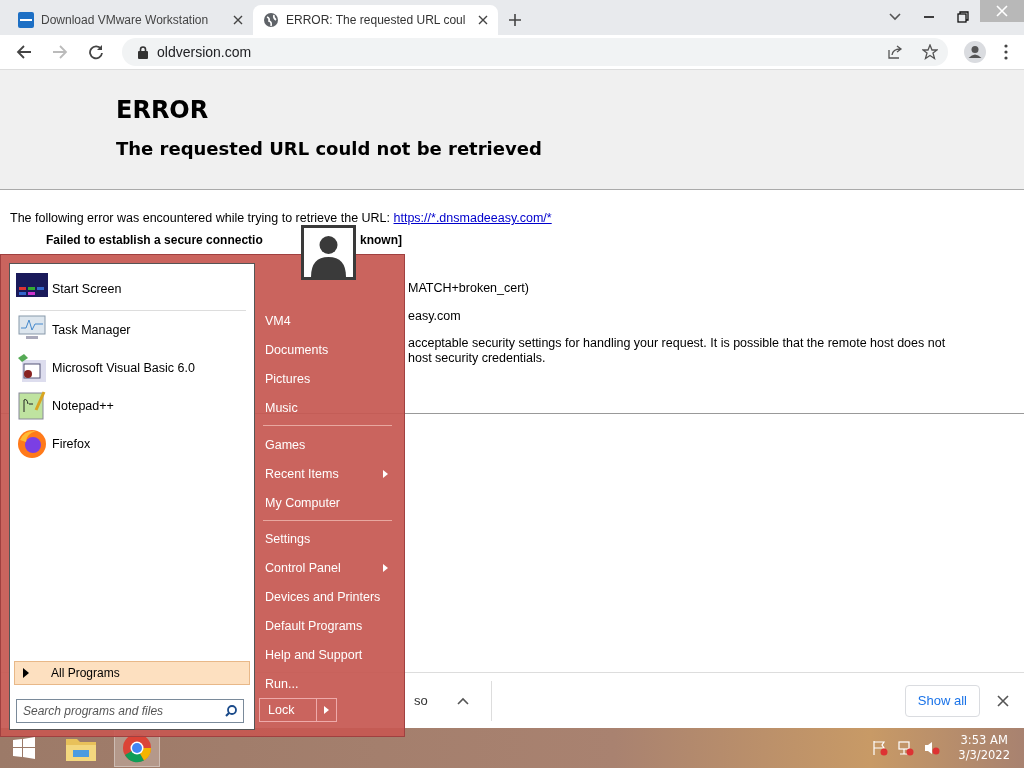 Image resolution: width=1024 pixels, height=768 pixels. I want to click on menu-item: Control Panel, so click(328, 568).